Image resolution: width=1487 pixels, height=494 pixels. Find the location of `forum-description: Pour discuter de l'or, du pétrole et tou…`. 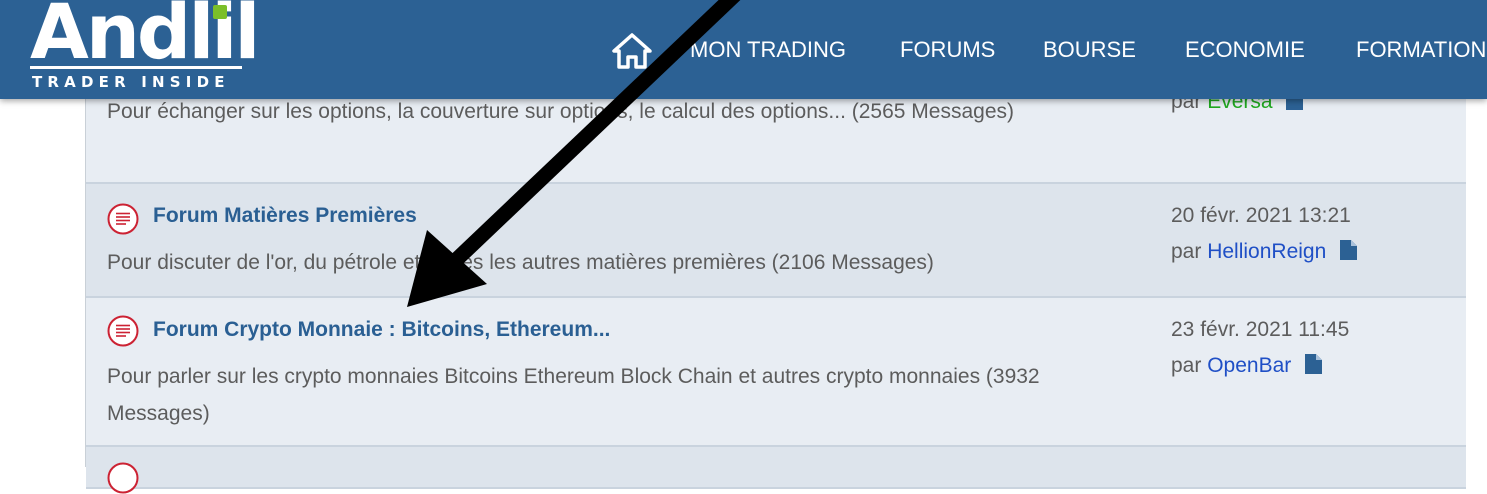

forum-description: Pour discuter de l'or, du pétrole et tou… is located at coordinates (520, 262).